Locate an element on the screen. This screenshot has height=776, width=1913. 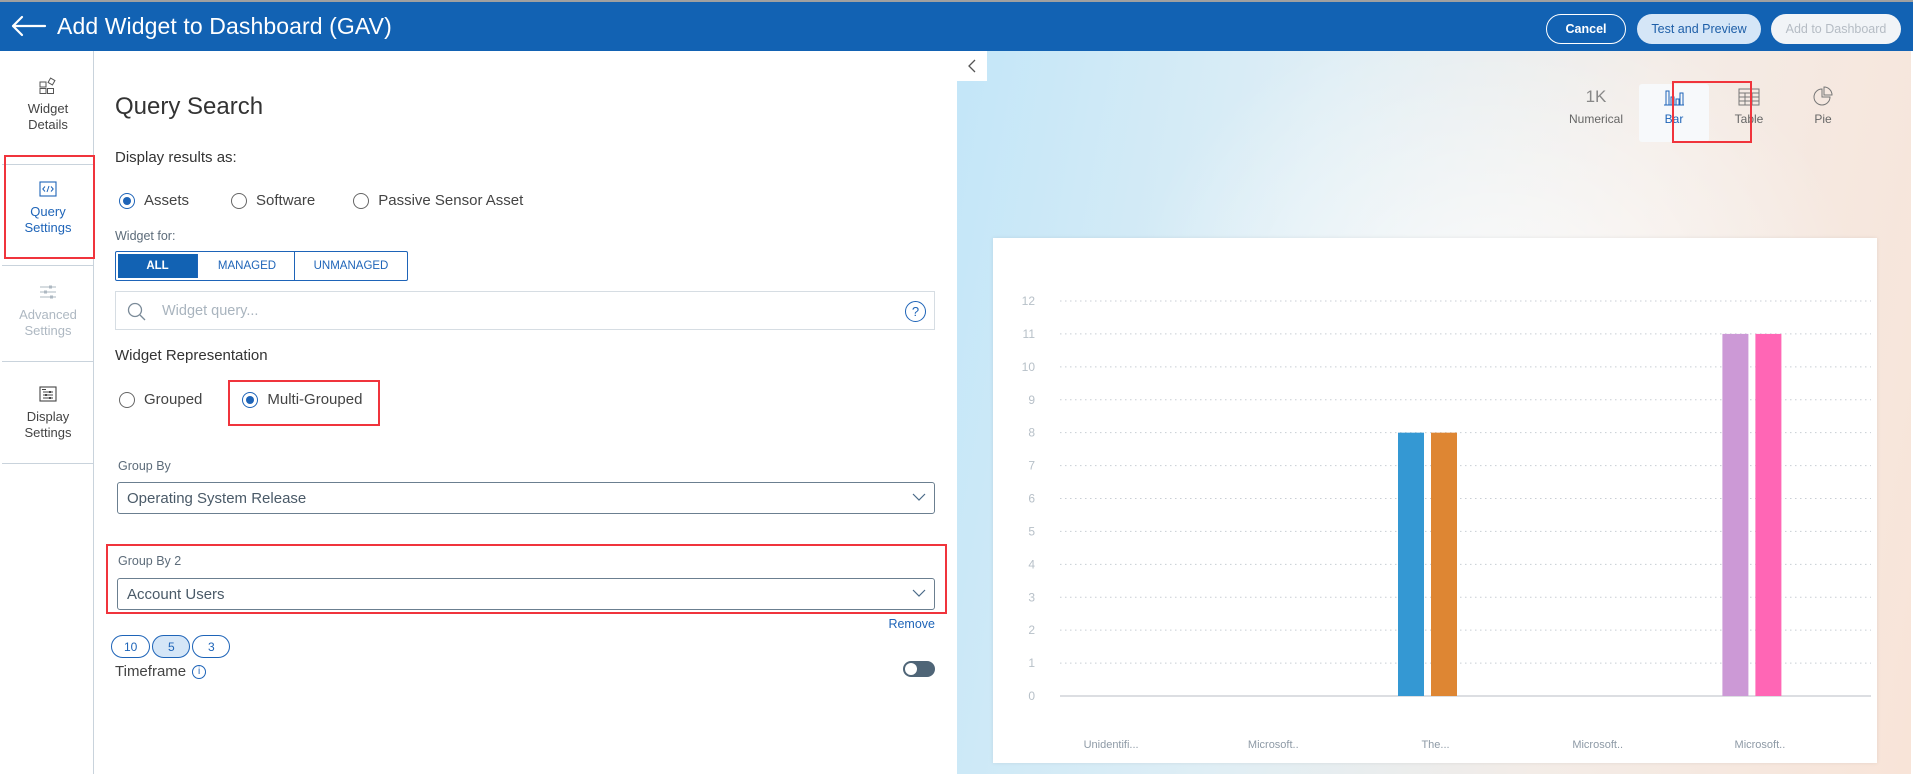
radio-label: Assets is located at coordinates (167, 200).